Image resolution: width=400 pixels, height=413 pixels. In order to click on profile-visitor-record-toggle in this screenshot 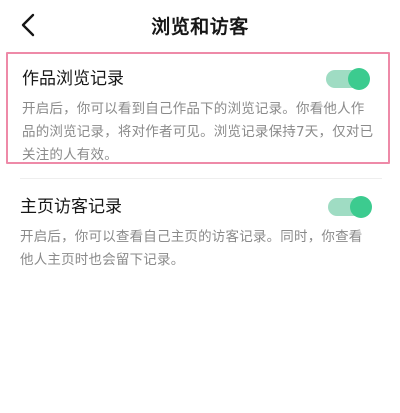, I will do `click(350, 207)`.